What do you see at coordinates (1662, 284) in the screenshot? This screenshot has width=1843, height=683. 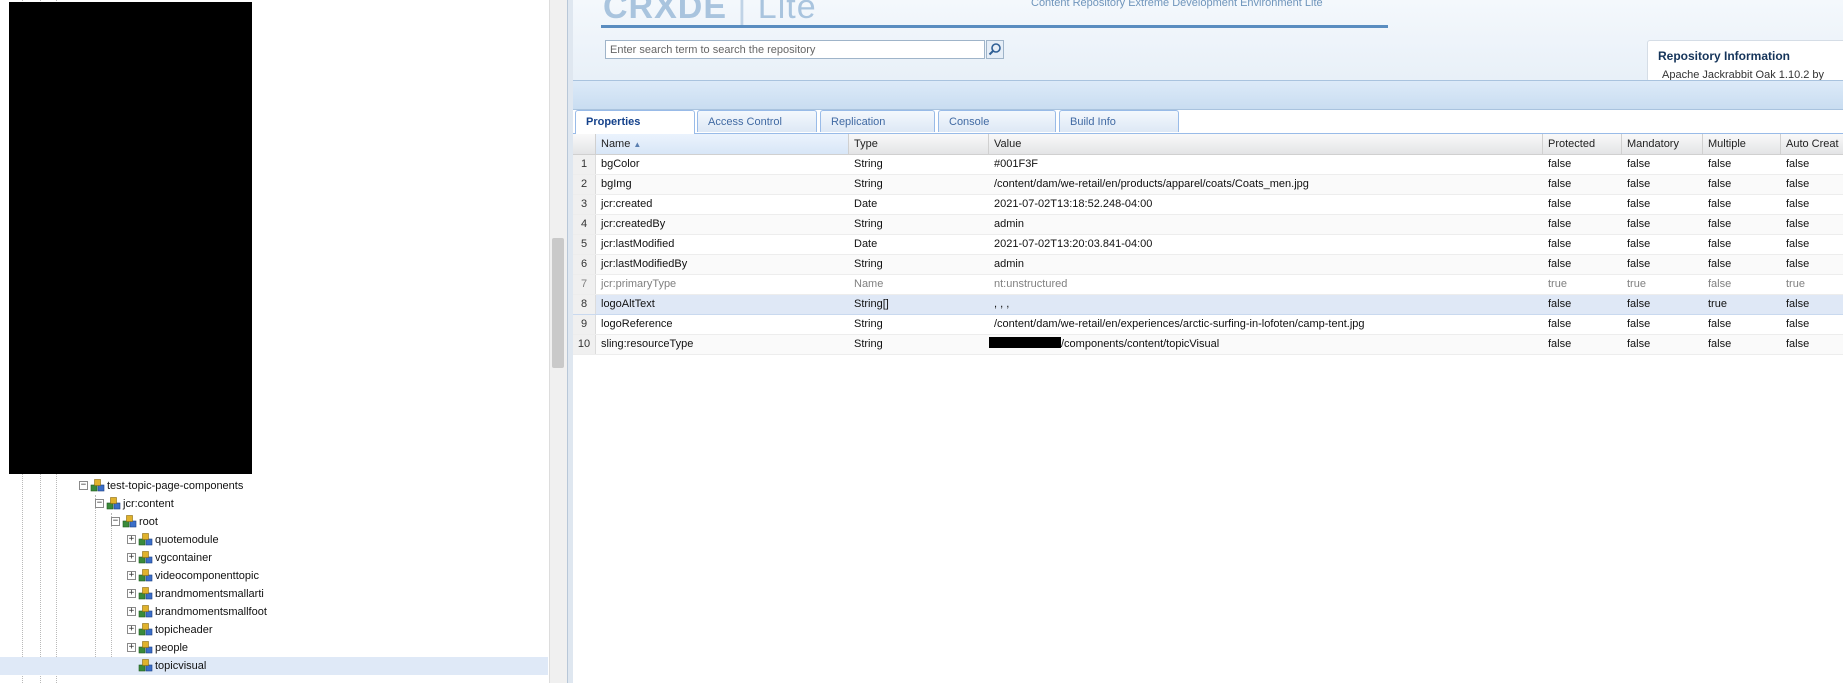 I see `cell-mandatory: true` at bounding box center [1662, 284].